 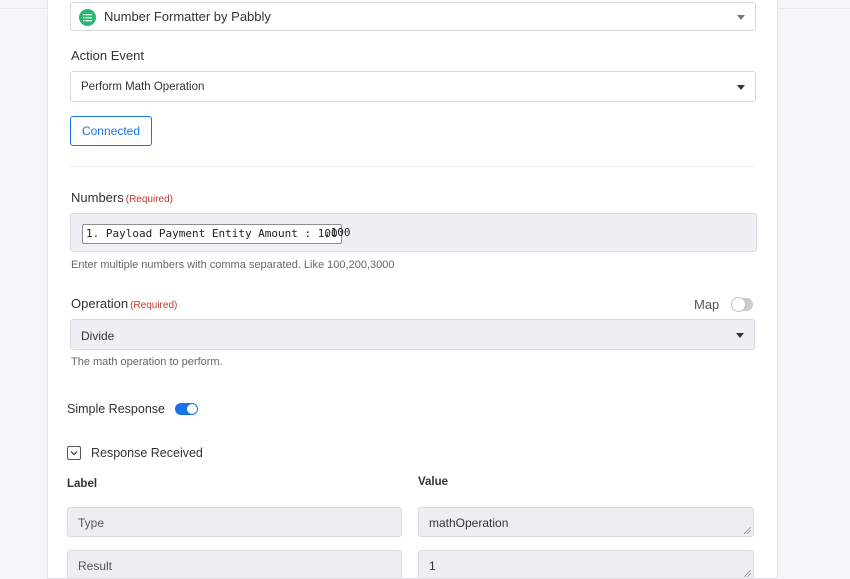 What do you see at coordinates (87, 17) in the screenshot?
I see `app-icon` at bounding box center [87, 17].